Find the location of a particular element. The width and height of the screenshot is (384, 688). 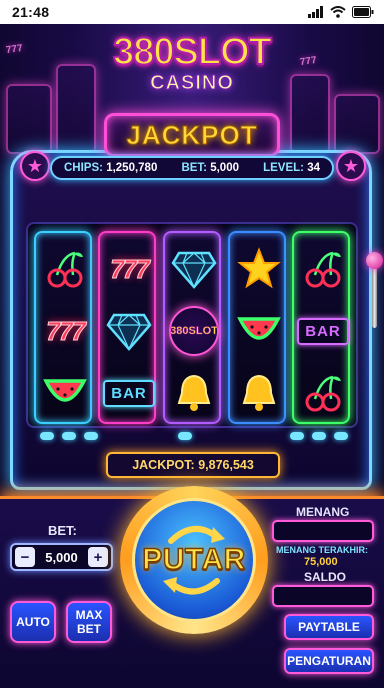

level-value: 34 is located at coordinates (313, 168).